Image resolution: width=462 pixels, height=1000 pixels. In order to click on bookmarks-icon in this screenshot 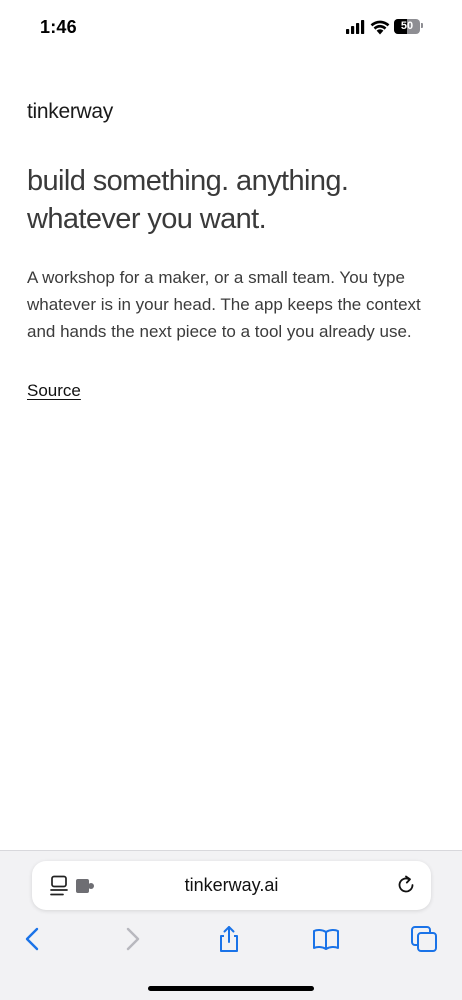, I will do `click(326, 939)`.